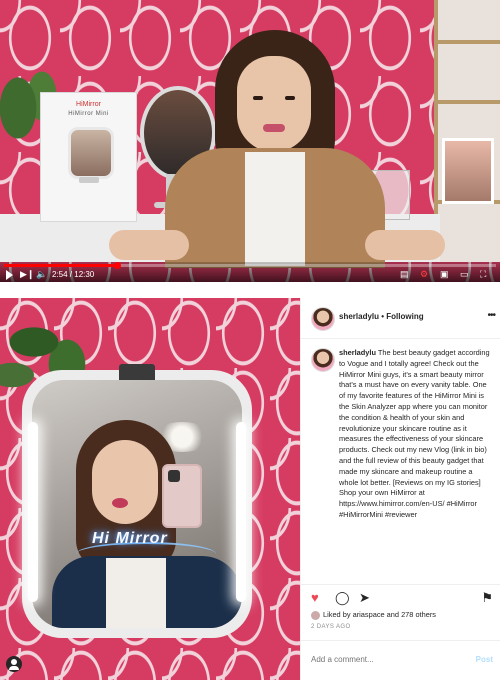 Image resolution: width=500 pixels, height=681 pixels. Describe the element at coordinates (27, 274) in the screenshot. I see `next-icon: ▶❙` at that location.